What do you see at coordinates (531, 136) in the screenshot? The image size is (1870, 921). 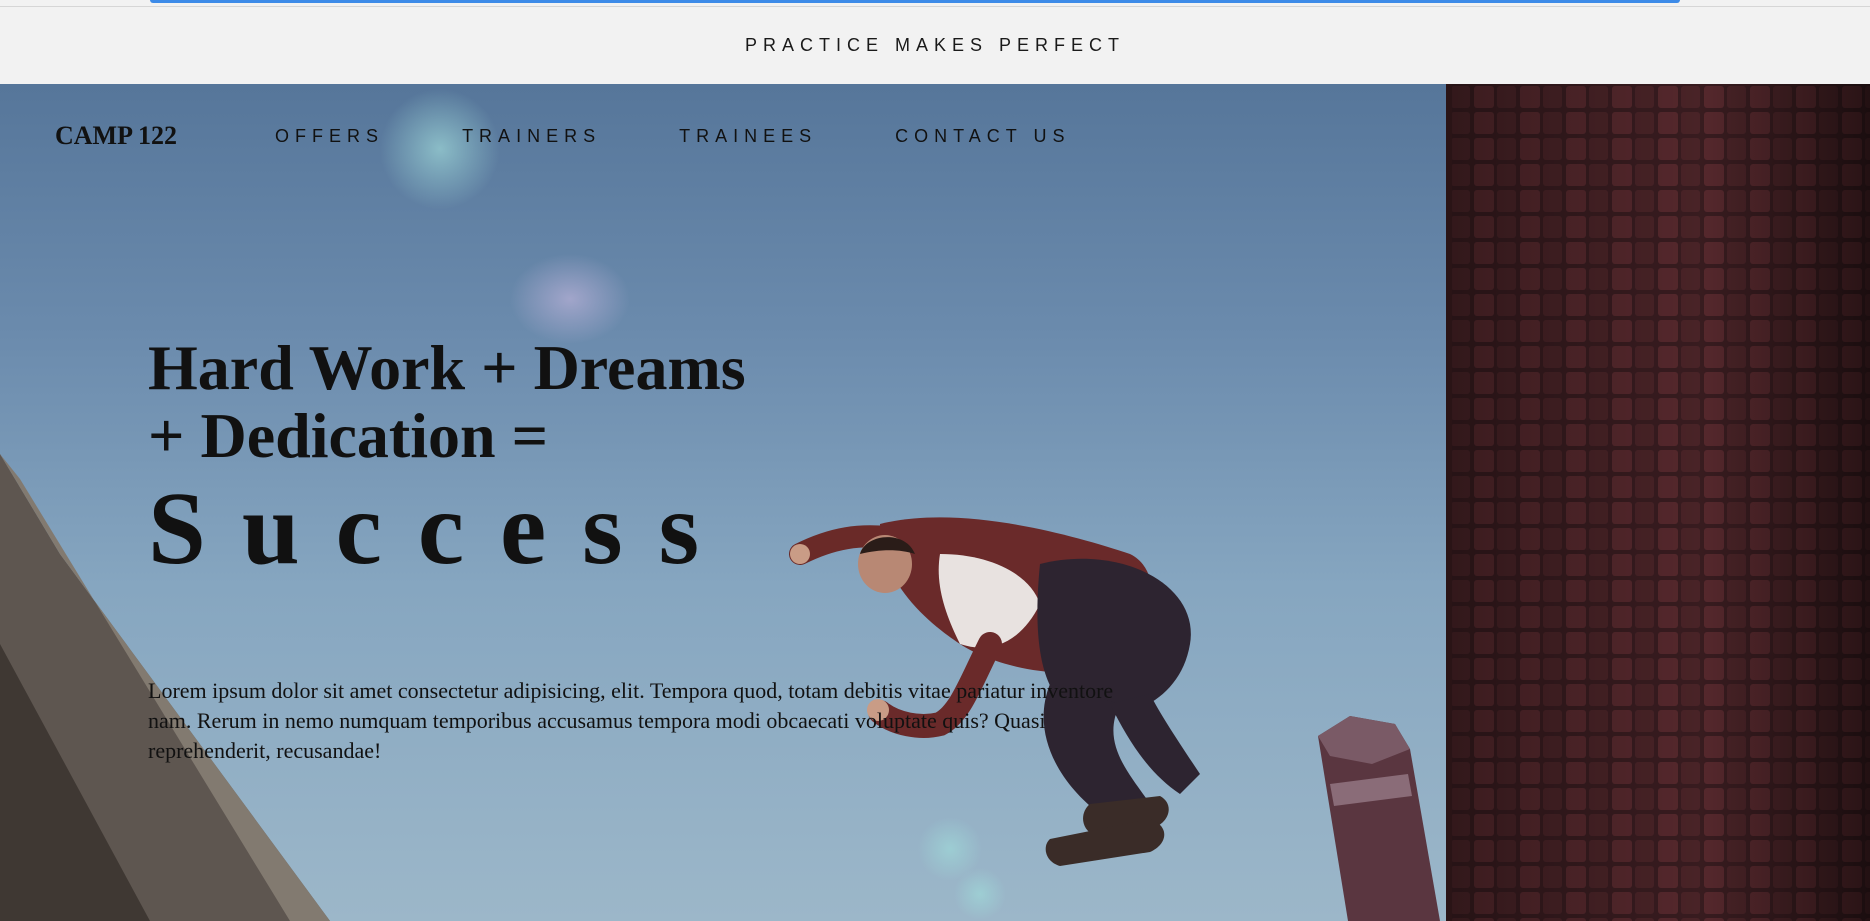 I see `nav-link-trainers: TRAINERS` at bounding box center [531, 136].